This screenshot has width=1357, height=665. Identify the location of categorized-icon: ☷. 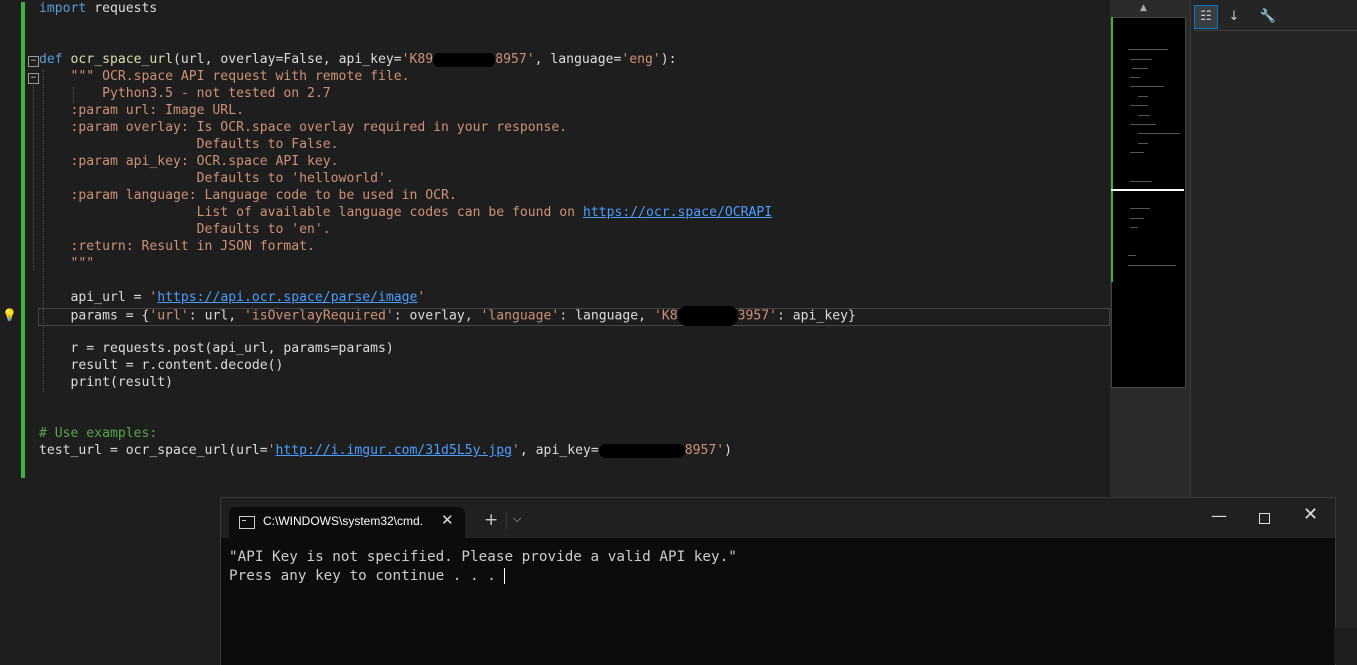
(1206, 17).